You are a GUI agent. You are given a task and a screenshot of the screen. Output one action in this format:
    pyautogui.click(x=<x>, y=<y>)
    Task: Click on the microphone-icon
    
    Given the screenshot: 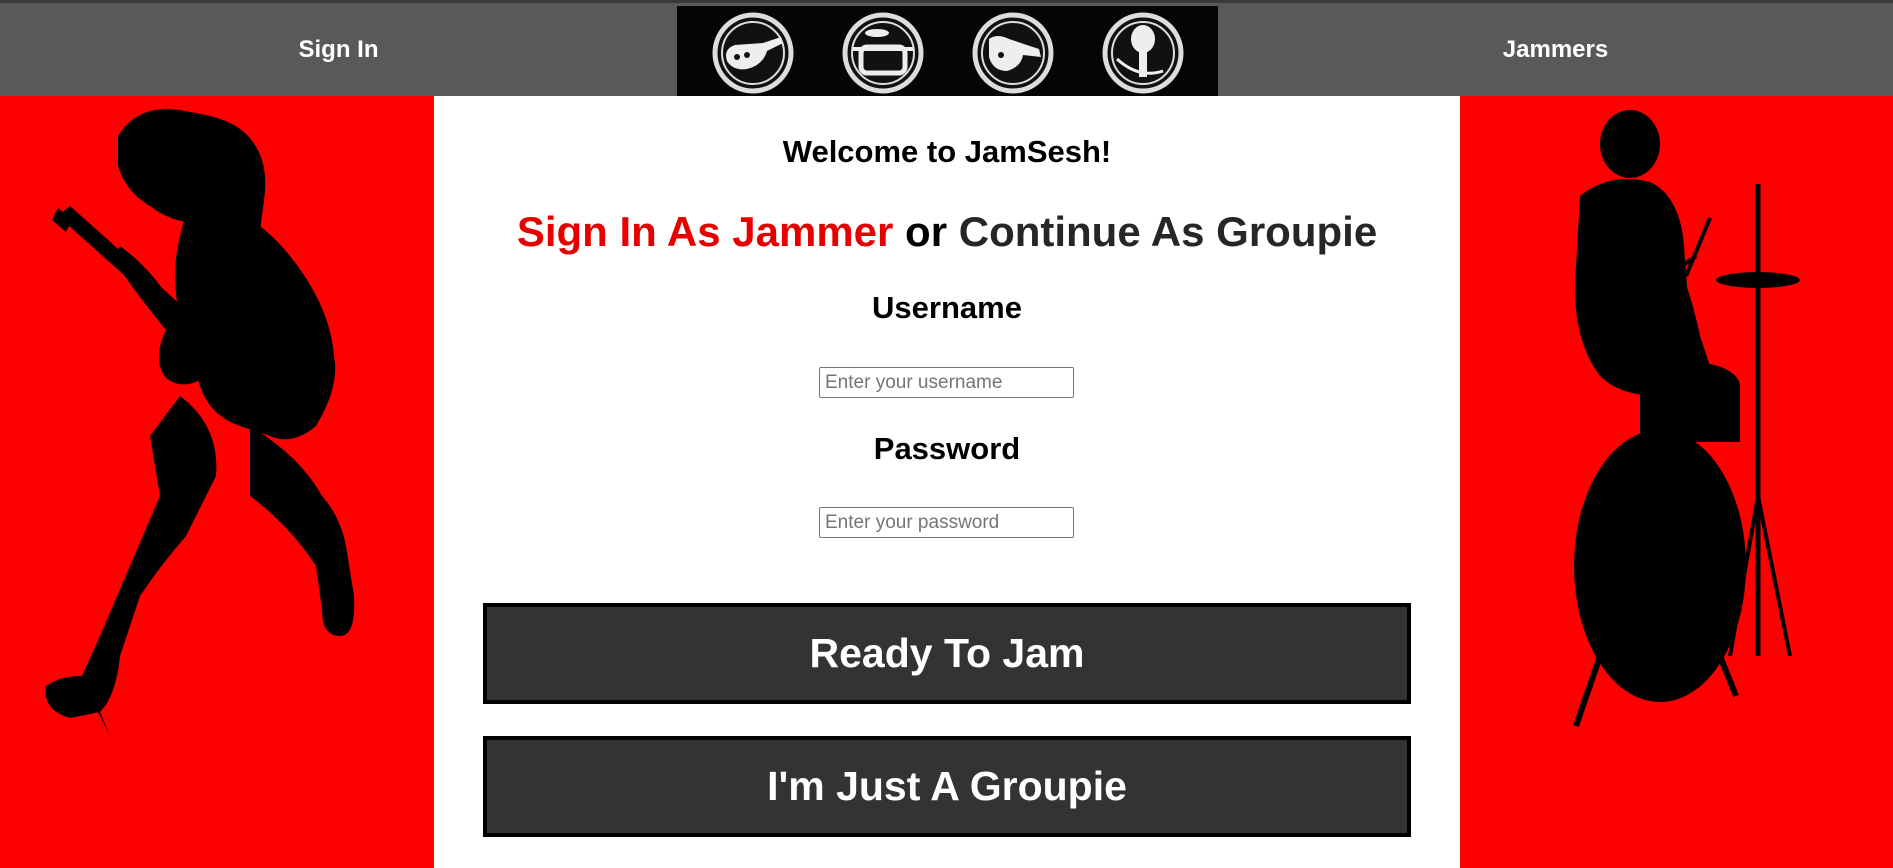 What is the action you would take?
    pyautogui.click(x=1143, y=53)
    